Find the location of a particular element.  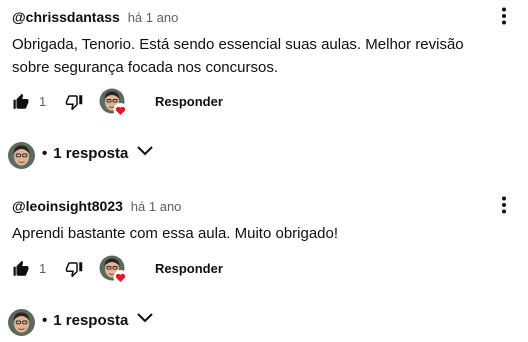

comment-author: @chrissdantass is located at coordinates (66, 17).